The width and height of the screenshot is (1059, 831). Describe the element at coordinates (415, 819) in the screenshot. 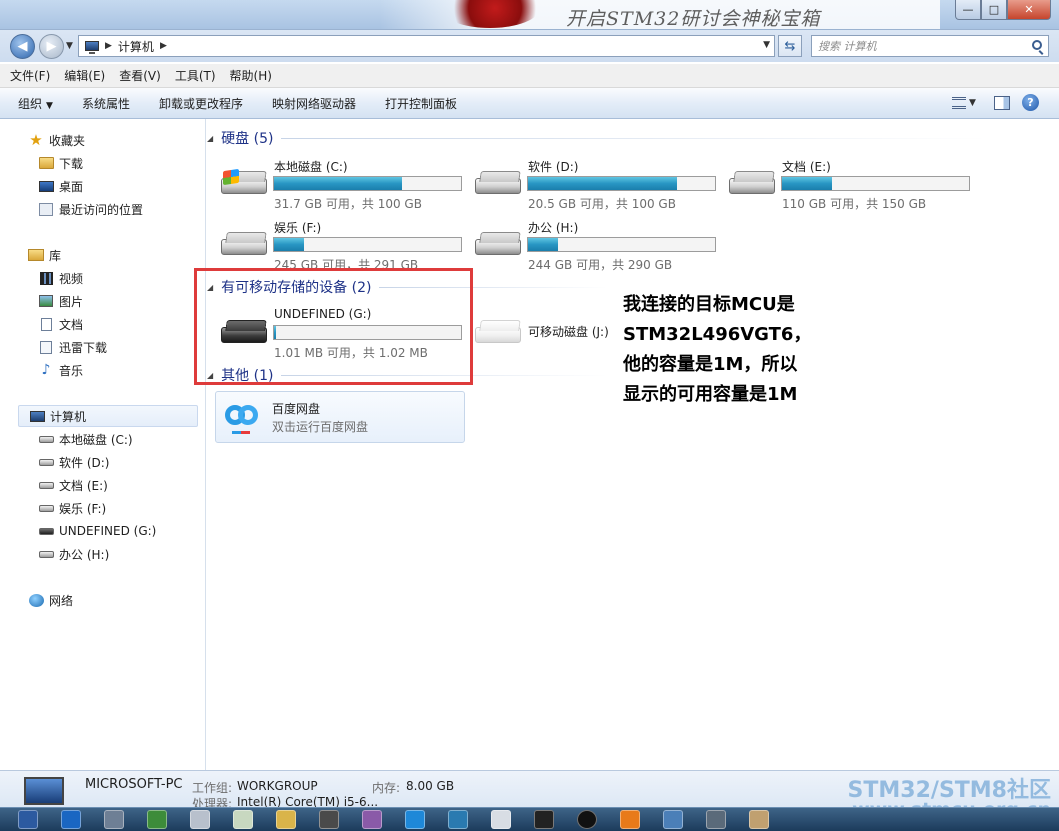

I see `browser-icon` at that location.